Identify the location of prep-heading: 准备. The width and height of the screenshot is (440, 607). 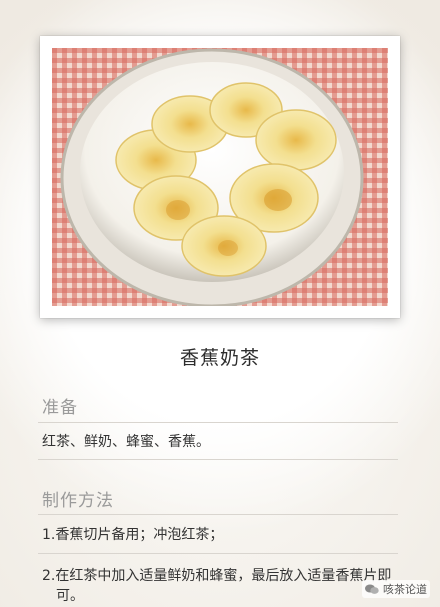
(60, 408).